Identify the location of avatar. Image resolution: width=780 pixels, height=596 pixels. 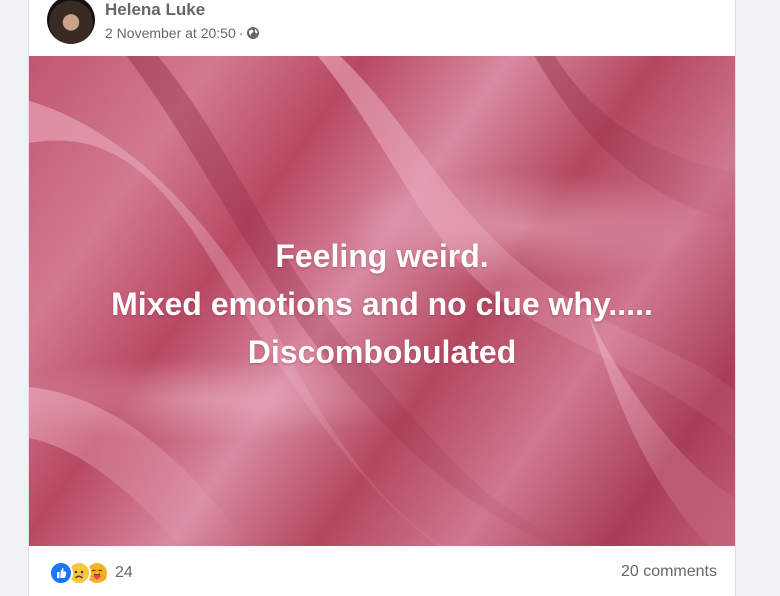
(71, 22).